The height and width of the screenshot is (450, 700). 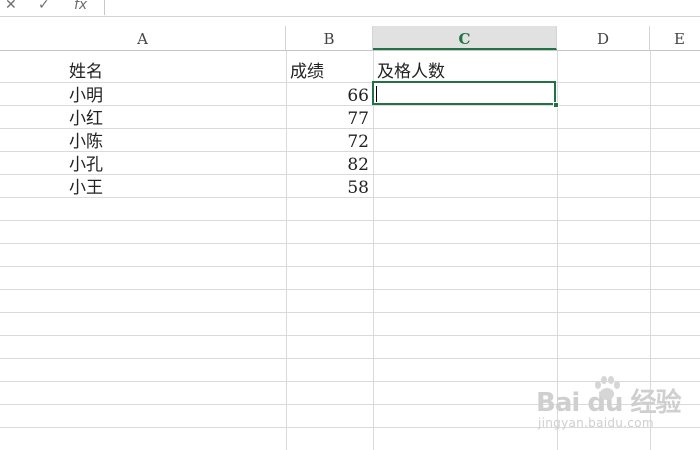 I want to click on cell-b6: 58, so click(x=329, y=187).